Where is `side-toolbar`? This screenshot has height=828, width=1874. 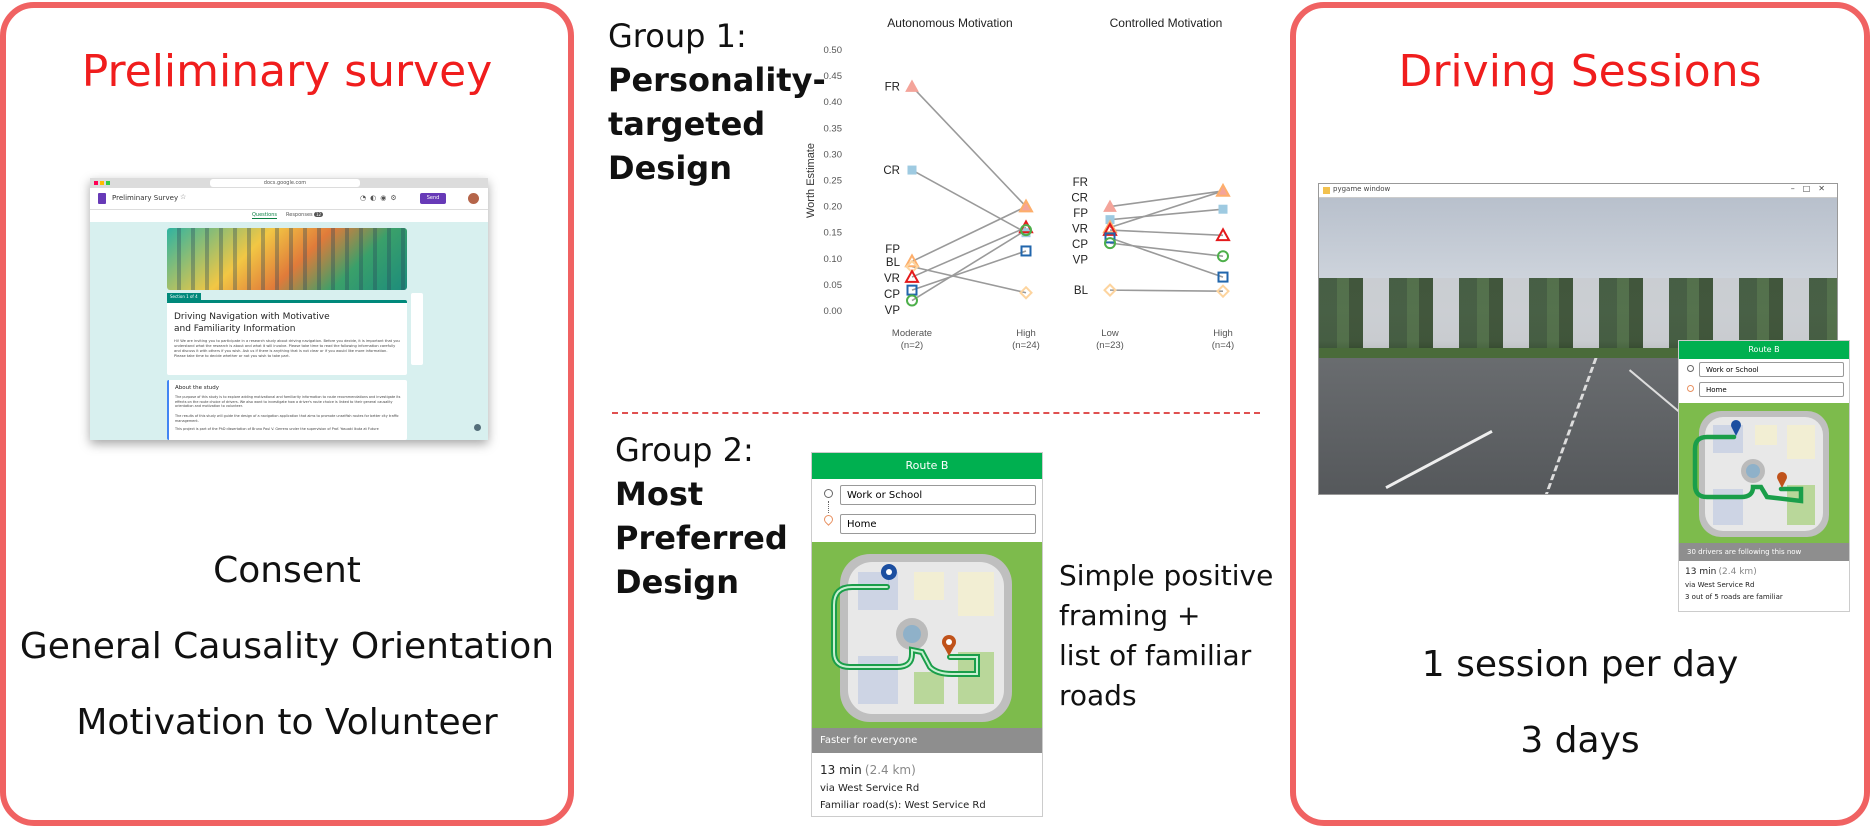 side-toolbar is located at coordinates (417, 329).